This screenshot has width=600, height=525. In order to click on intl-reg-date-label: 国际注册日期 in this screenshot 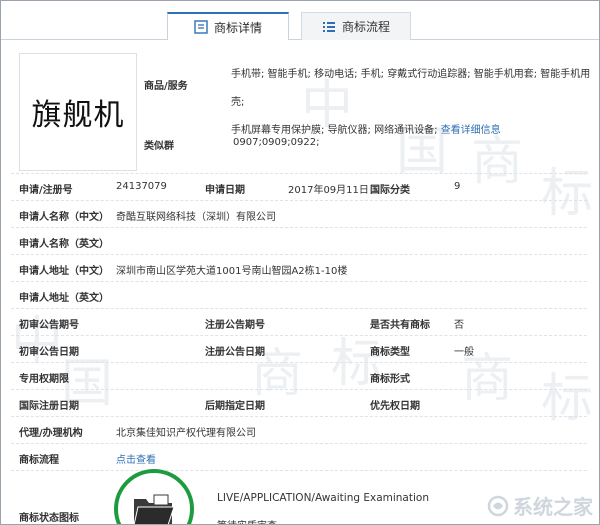, I will do `click(49, 406)`.